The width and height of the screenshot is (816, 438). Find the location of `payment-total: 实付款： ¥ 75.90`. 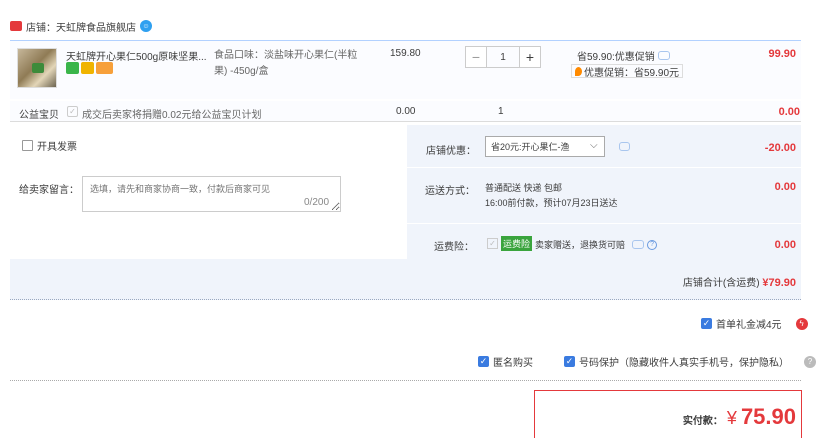

payment-total: 实付款： ¥ 75.90 is located at coordinates (739, 417).